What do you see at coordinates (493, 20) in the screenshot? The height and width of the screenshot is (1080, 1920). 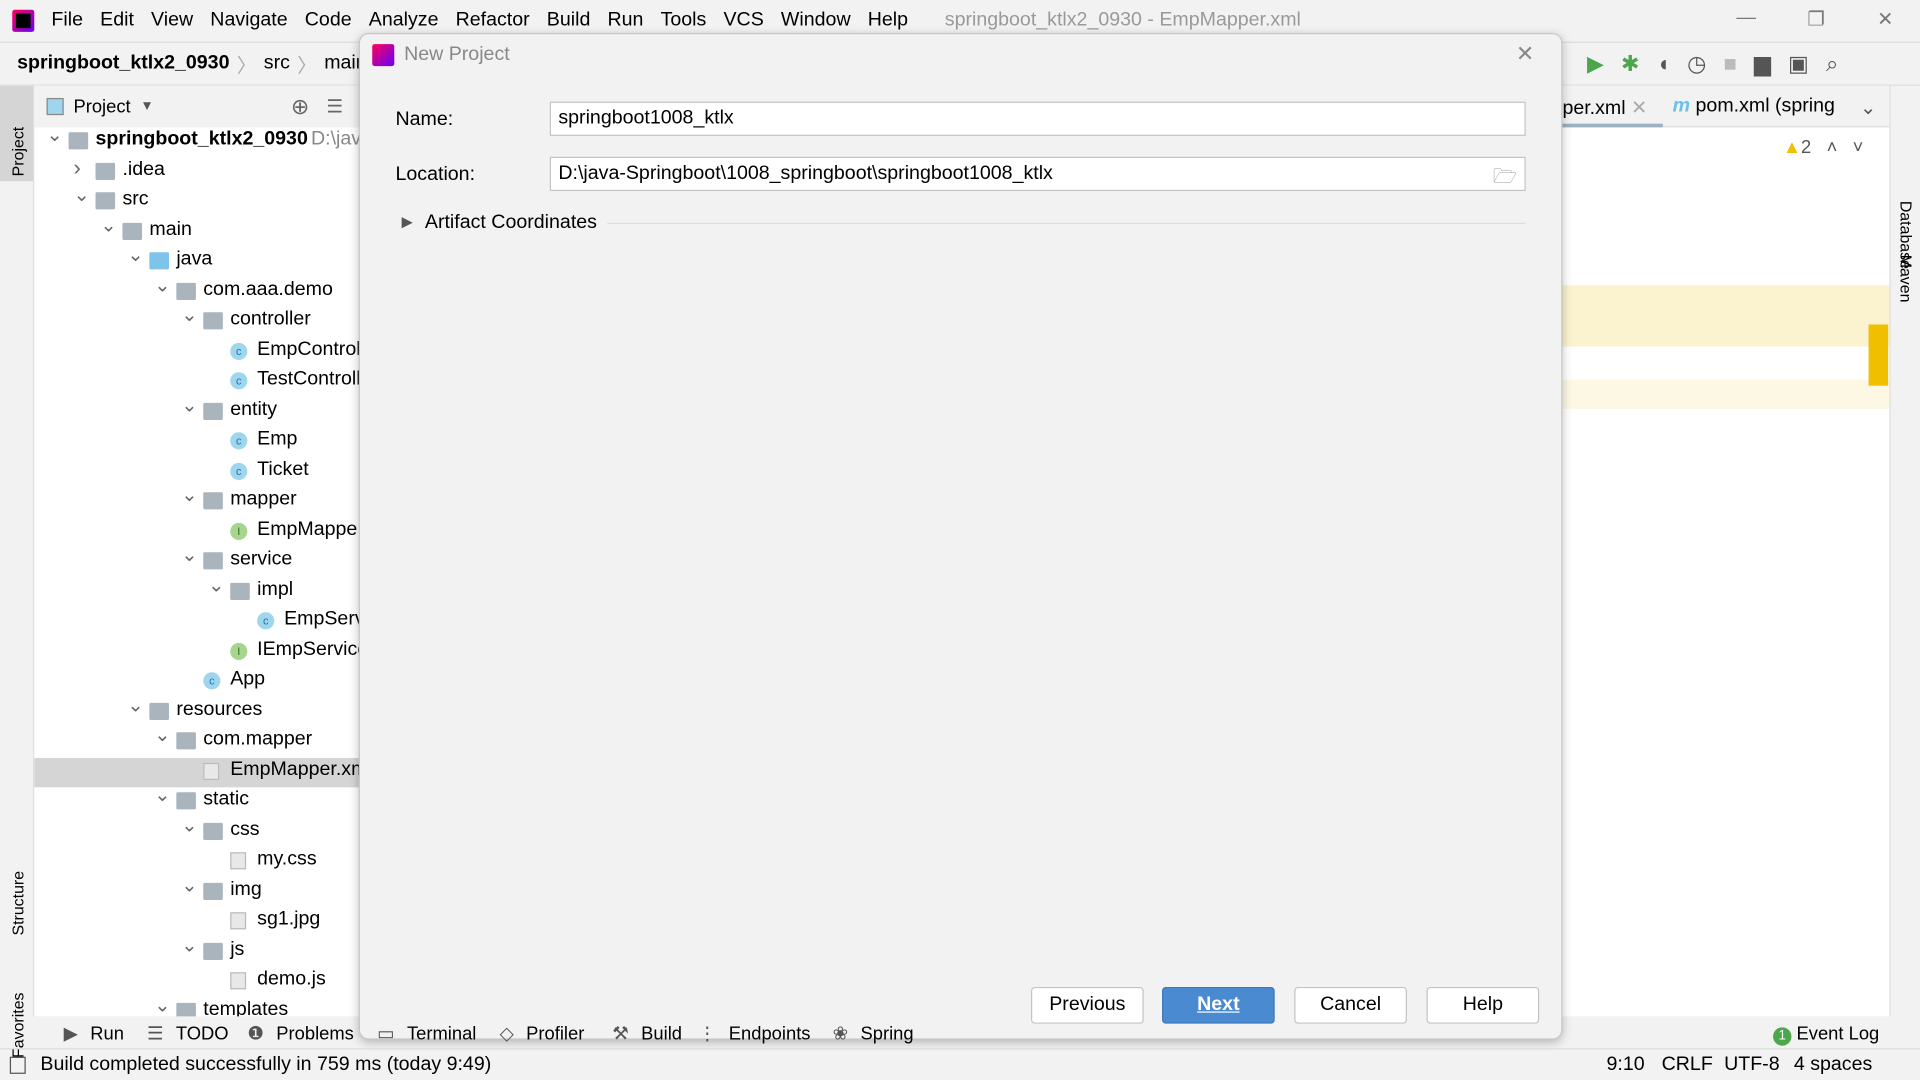 I see `menu-refactor: Refactor` at bounding box center [493, 20].